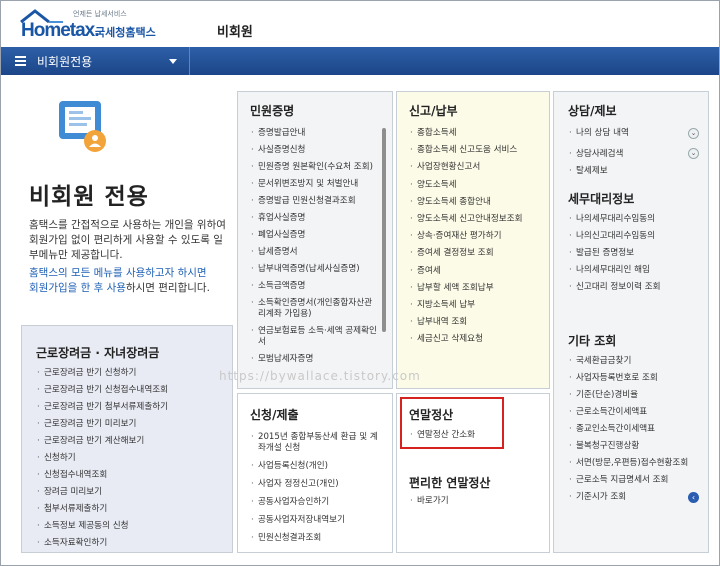 This screenshot has width=720, height=566. I want to click on watermark: https://bywallace.tistory.com, so click(320, 376).